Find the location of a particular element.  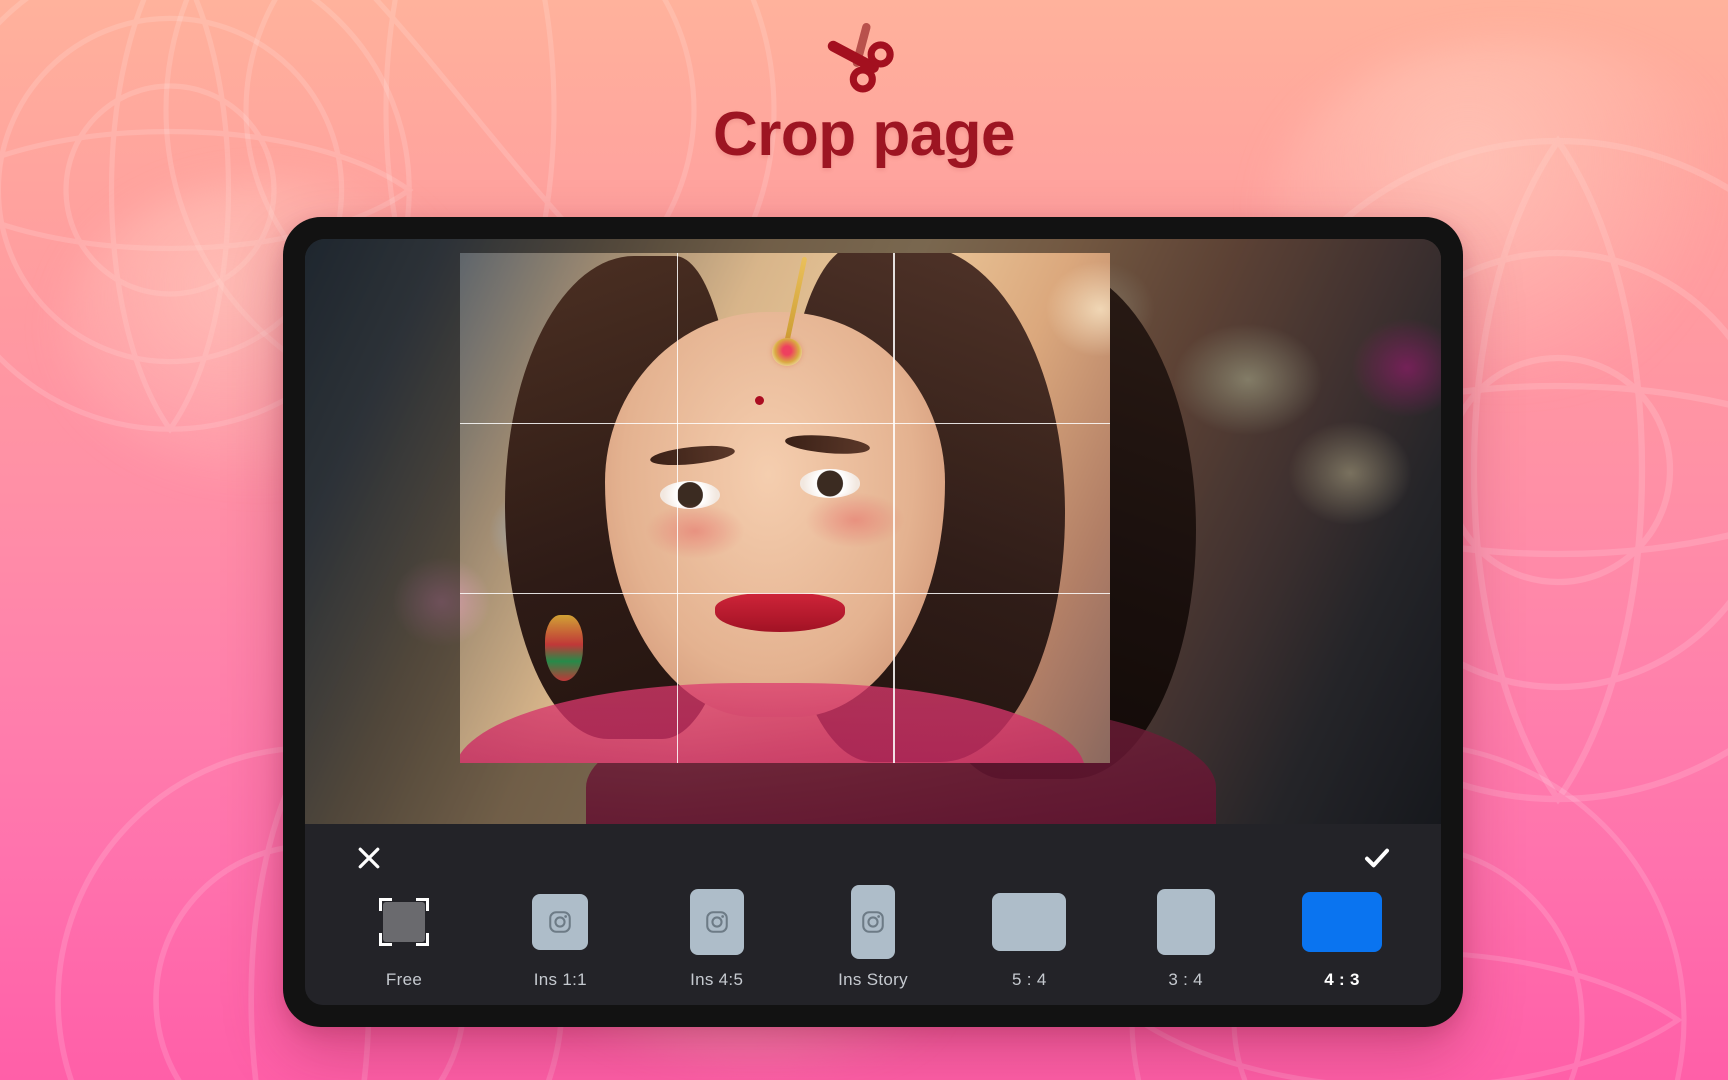

toolbar-actions-row is located at coordinates (873, 855).